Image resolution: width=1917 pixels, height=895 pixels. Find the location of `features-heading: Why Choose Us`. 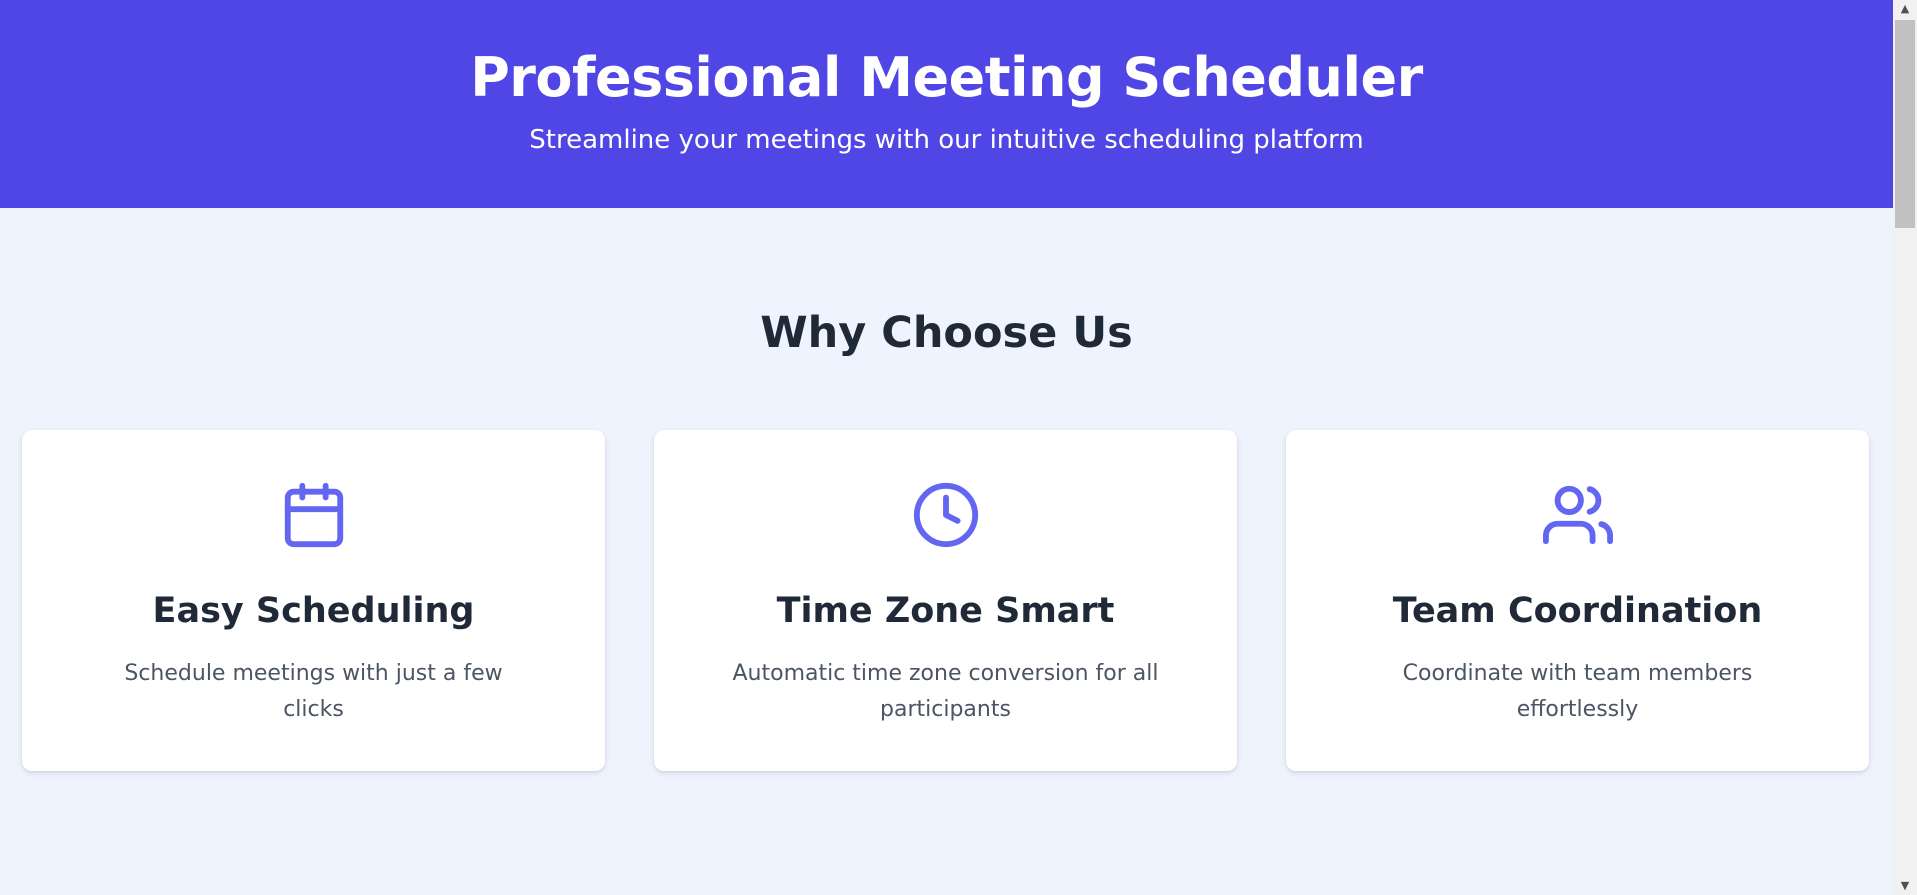

features-heading: Why Choose Us is located at coordinates (946, 333).